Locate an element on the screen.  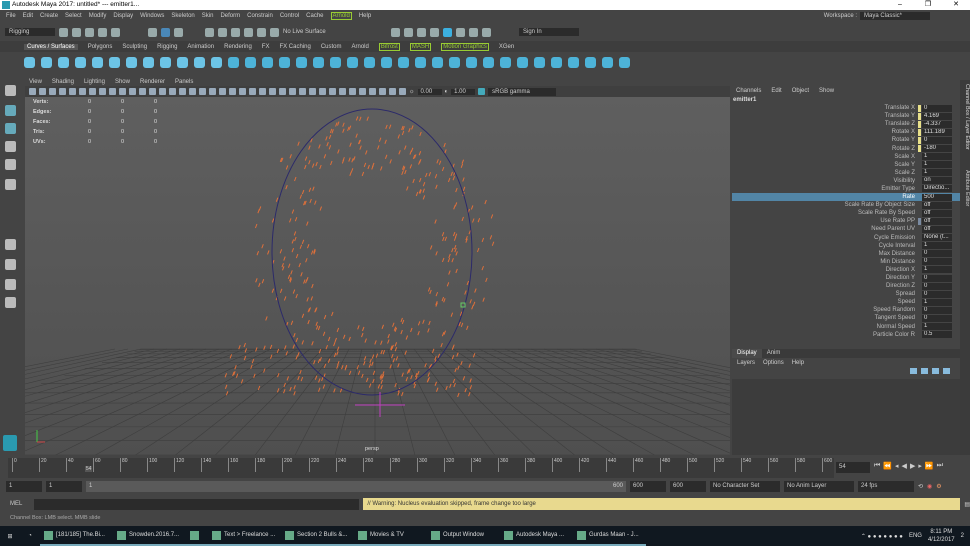
step-forward-key-button: ⏩ is located at coordinates (929, 466).